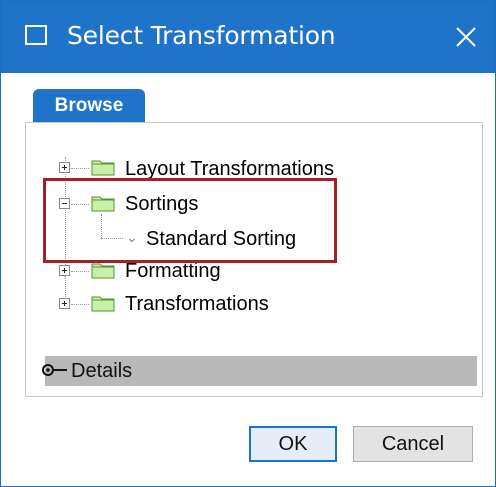 This screenshot has height=487, width=496. What do you see at coordinates (197, 304) in the screenshot?
I see `tree-item-label: Transformations` at bounding box center [197, 304].